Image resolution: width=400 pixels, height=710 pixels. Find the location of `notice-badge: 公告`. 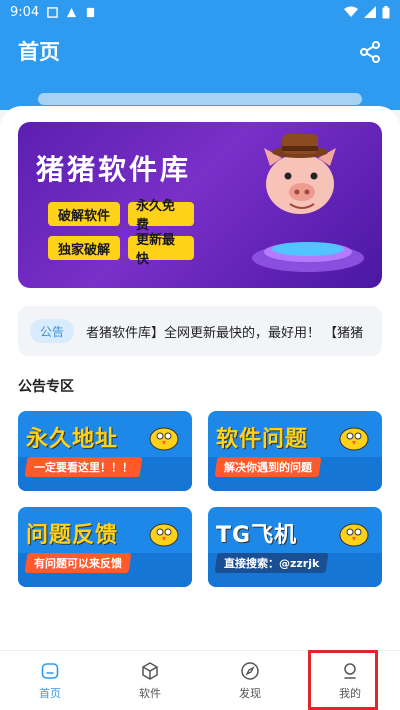

notice-badge: 公告 is located at coordinates (52, 331).